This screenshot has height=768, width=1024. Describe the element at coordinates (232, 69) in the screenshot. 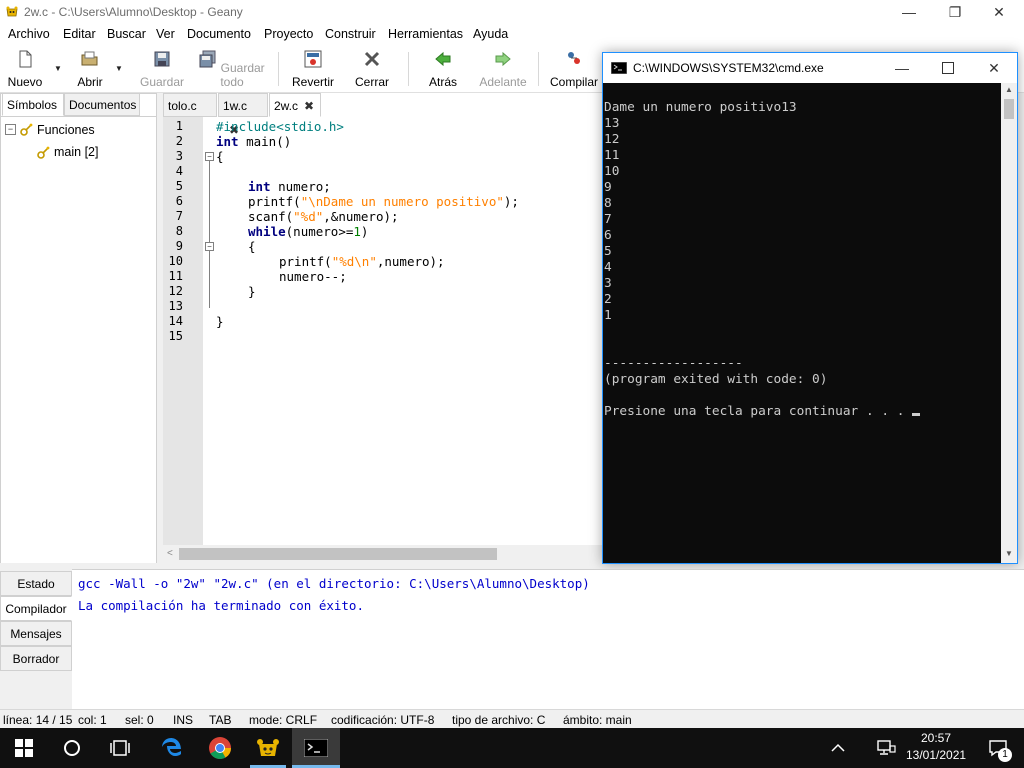

I see `save-all-button: Guardar todo` at that location.